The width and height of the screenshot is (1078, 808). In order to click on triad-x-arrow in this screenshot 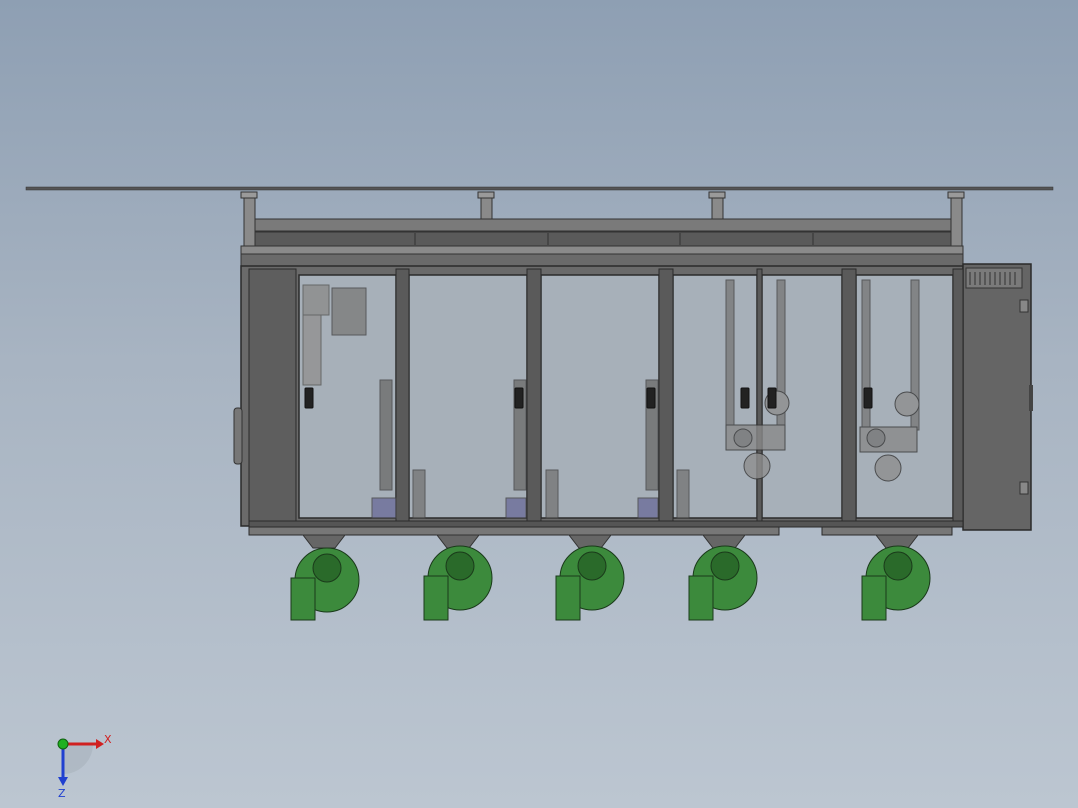, I will do `click(100, 744)`.